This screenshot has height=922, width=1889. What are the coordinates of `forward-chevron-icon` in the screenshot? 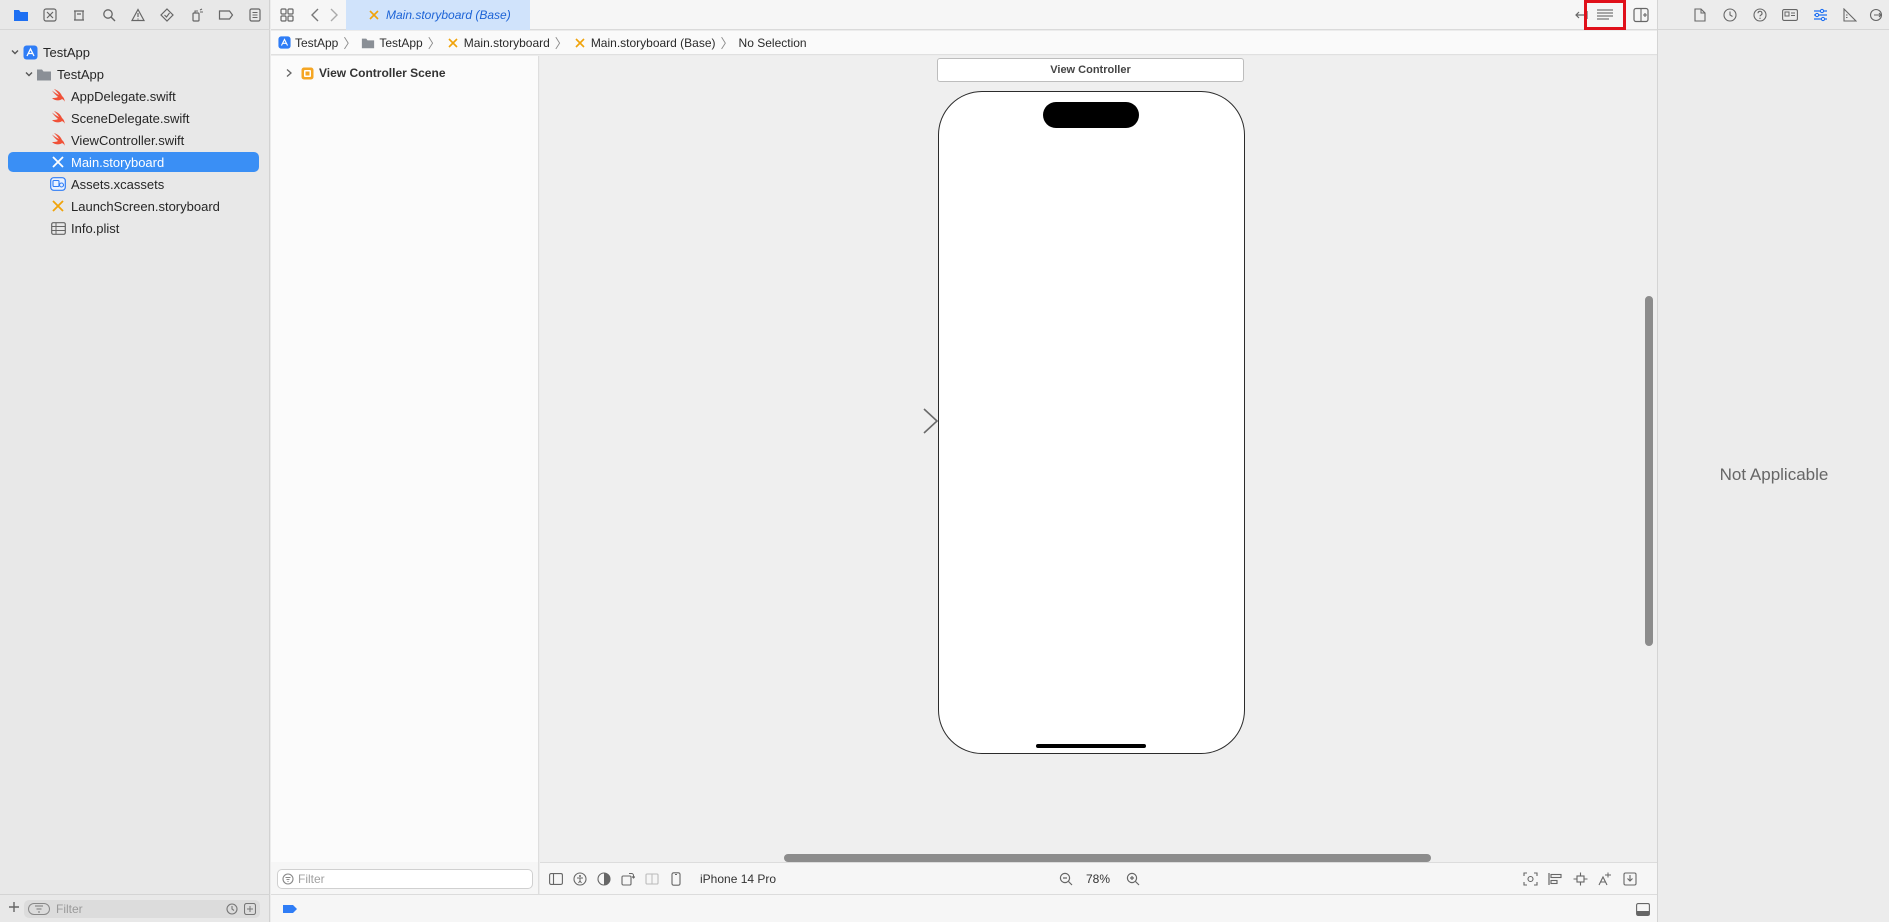 It's located at (334, 15).